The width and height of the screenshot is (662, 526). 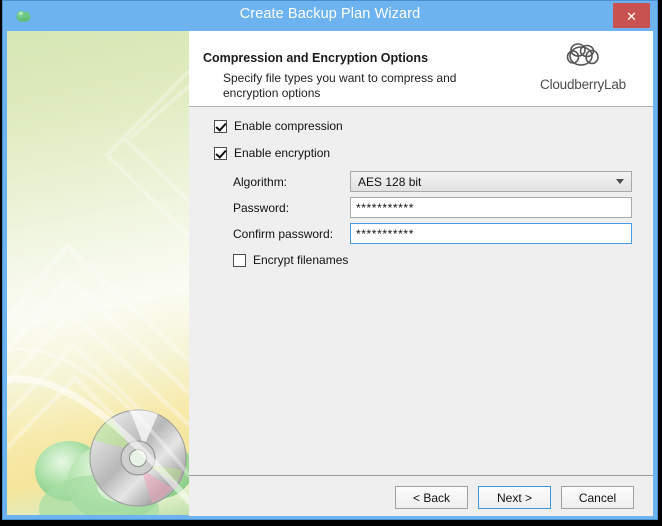 I want to click on title-bar: Create Backup Plan Wizard ✕, so click(x=330, y=16).